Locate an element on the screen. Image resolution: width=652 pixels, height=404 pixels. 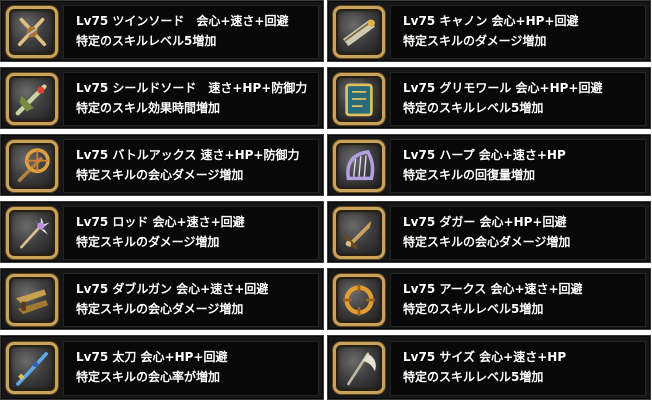
weapon-title: Lv75 サイズ 会心+速さ+HP is located at coordinates (485, 357).